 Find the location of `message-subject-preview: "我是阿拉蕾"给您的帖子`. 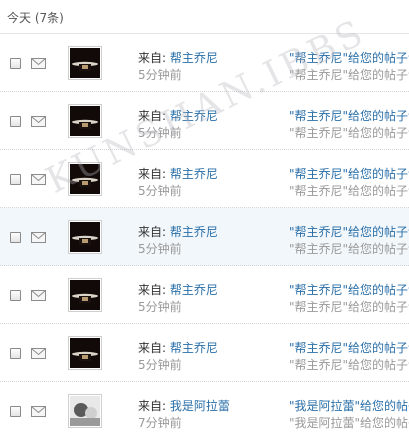

message-subject-preview: "我是阿拉蕾"给您的帖子 is located at coordinates (349, 423).